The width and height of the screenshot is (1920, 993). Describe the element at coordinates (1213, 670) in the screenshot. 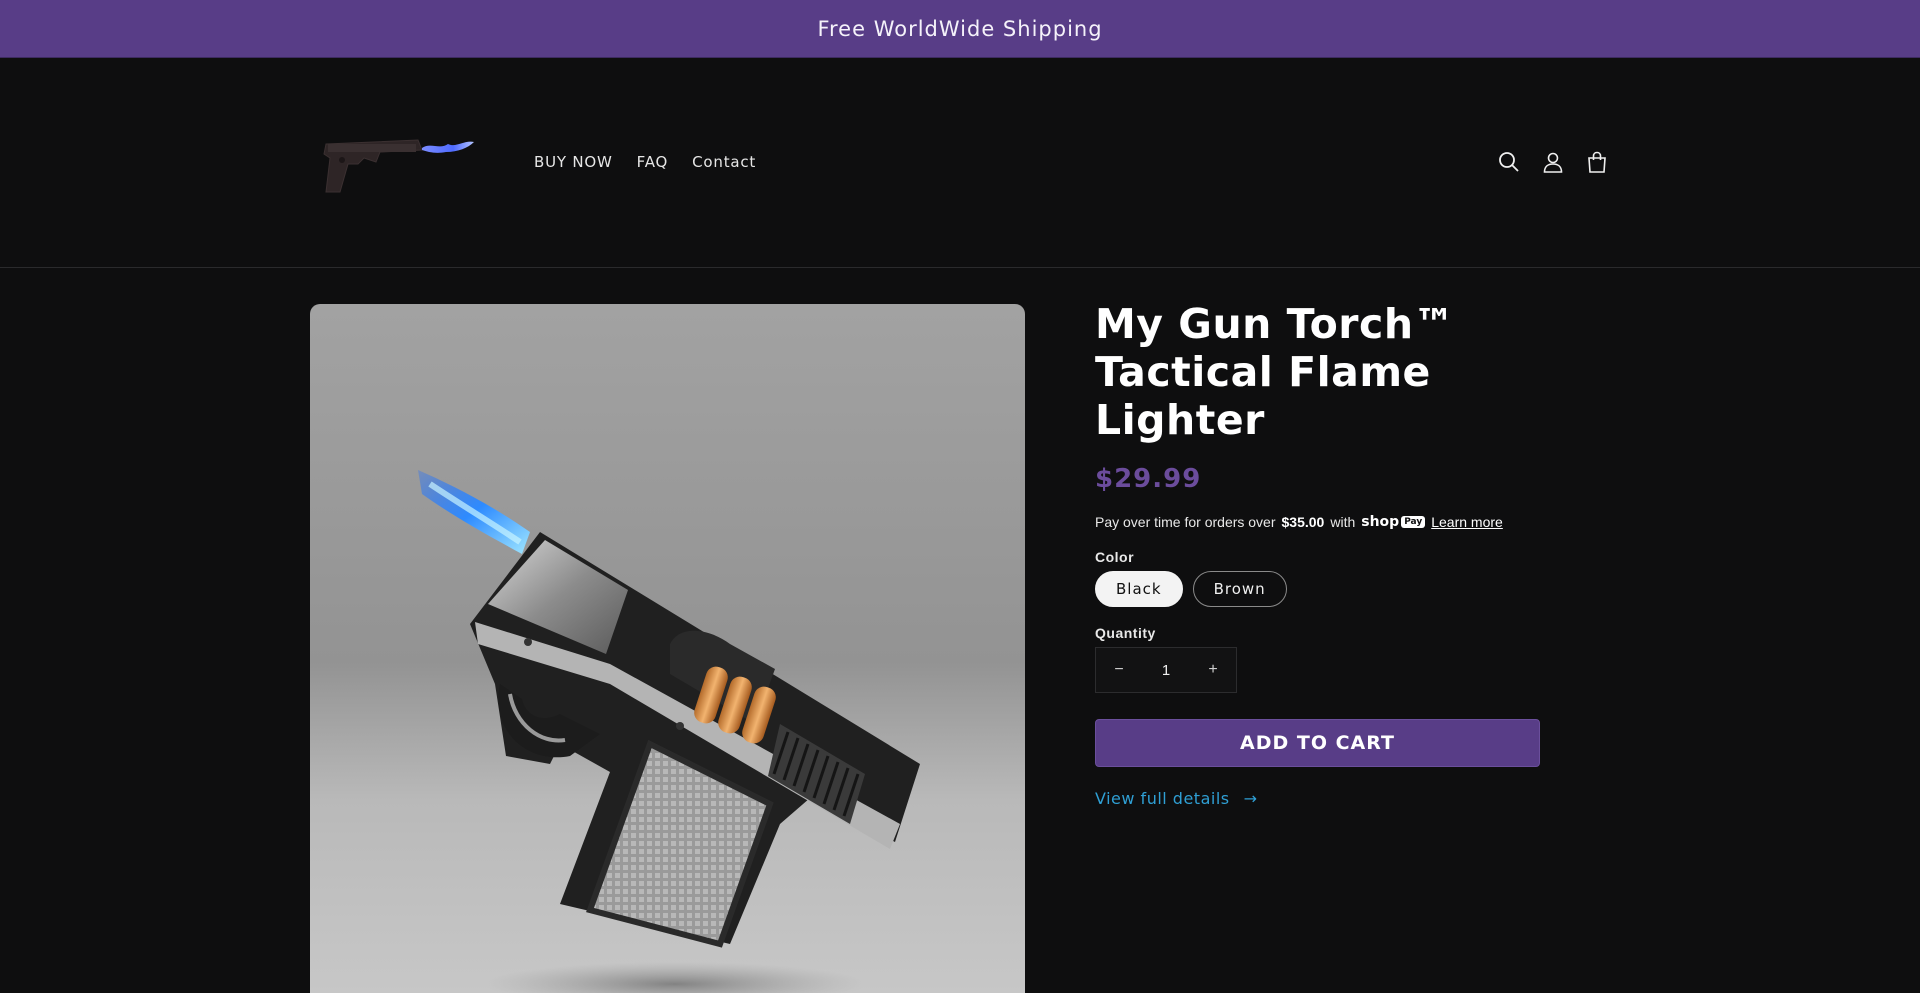

I see `quantity-increase-button: +` at that location.